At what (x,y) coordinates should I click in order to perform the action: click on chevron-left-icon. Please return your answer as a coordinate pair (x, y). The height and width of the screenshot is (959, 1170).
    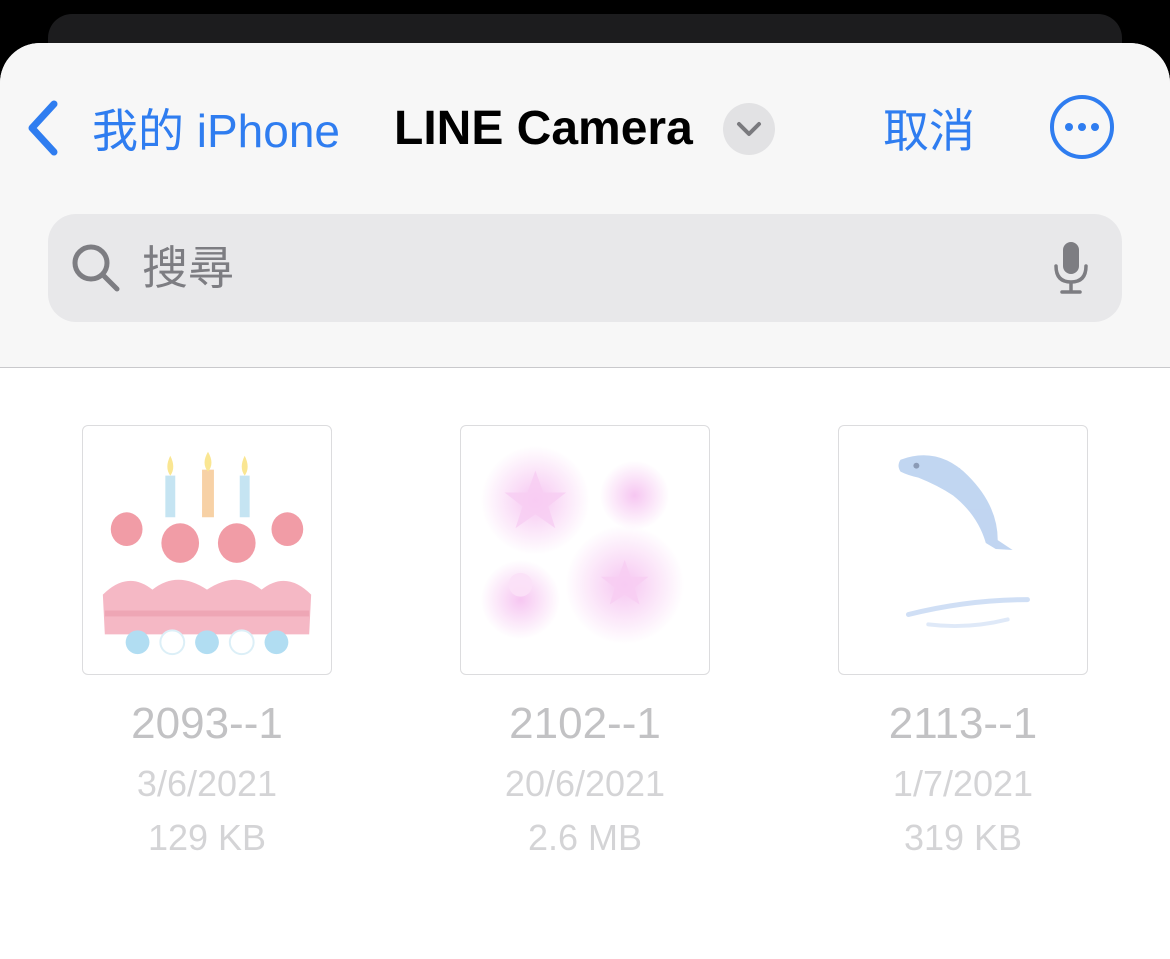
    Looking at the image, I should click on (46, 128).